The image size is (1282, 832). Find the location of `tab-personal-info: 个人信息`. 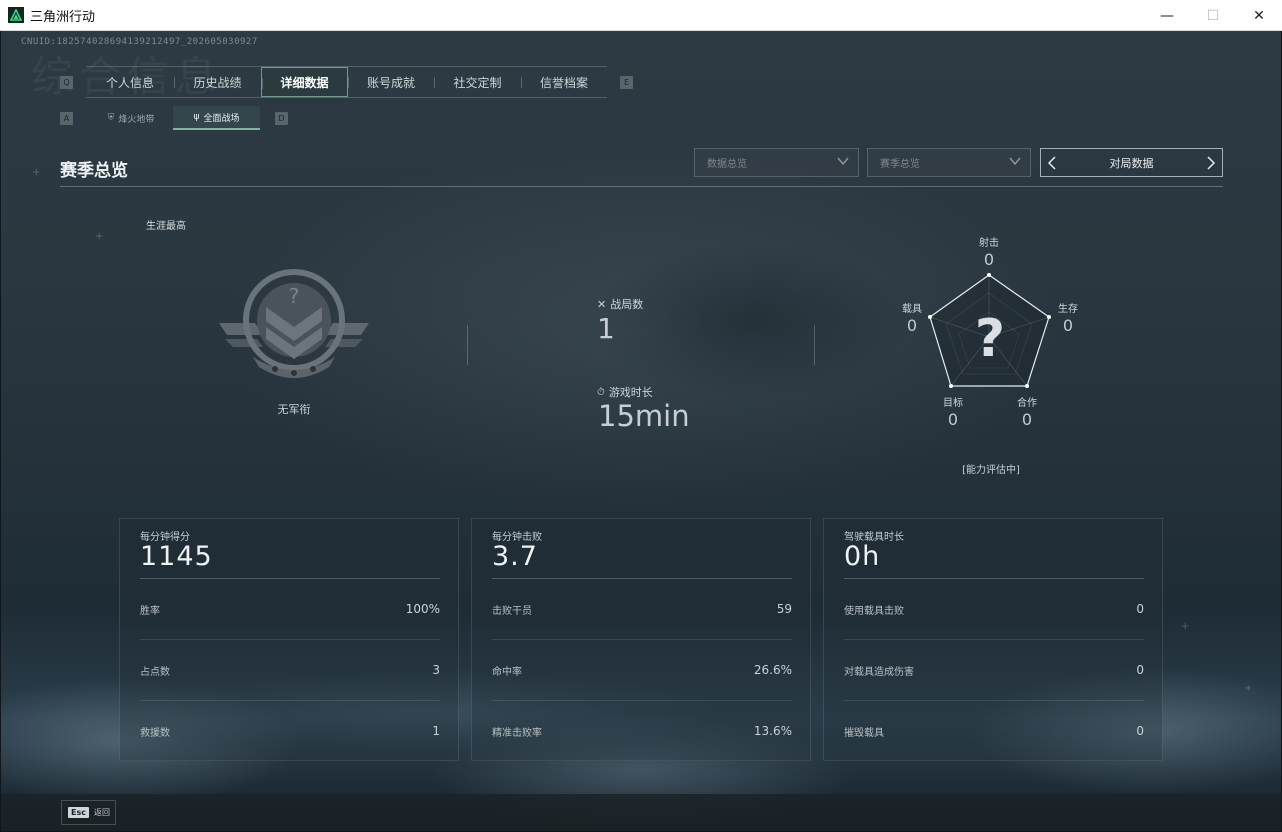

tab-personal-info: 个人信息 is located at coordinates (130, 82).